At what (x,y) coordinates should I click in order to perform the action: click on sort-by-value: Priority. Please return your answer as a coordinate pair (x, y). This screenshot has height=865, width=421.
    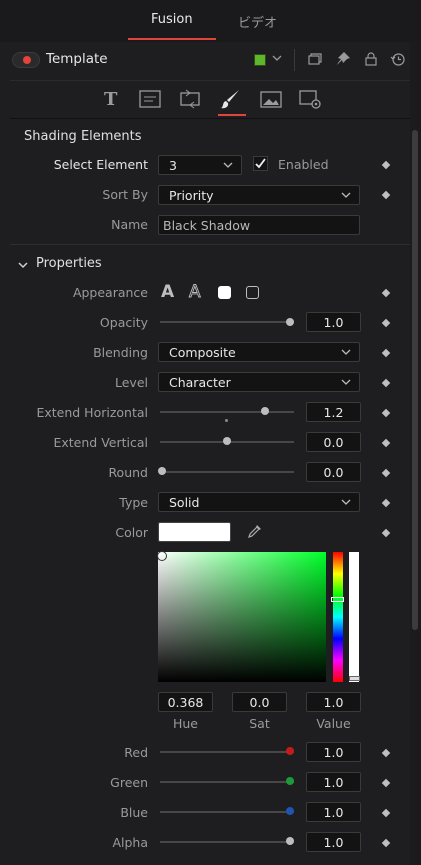
    Looking at the image, I should click on (191, 195).